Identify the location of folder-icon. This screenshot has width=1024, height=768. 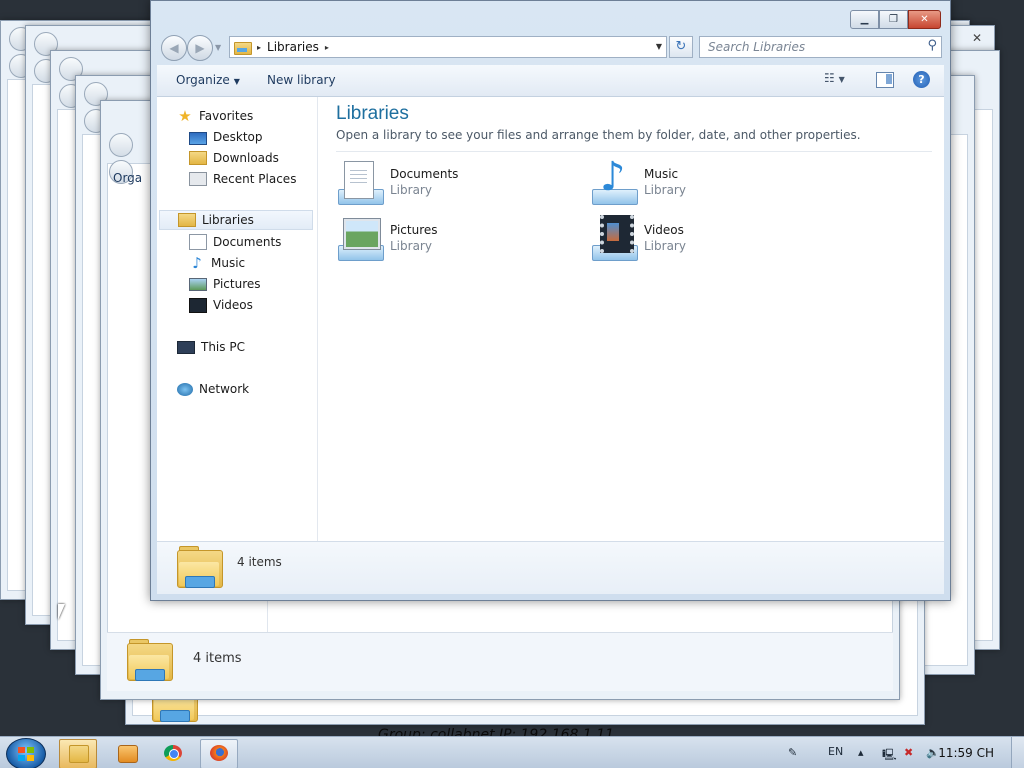
(150, 660).